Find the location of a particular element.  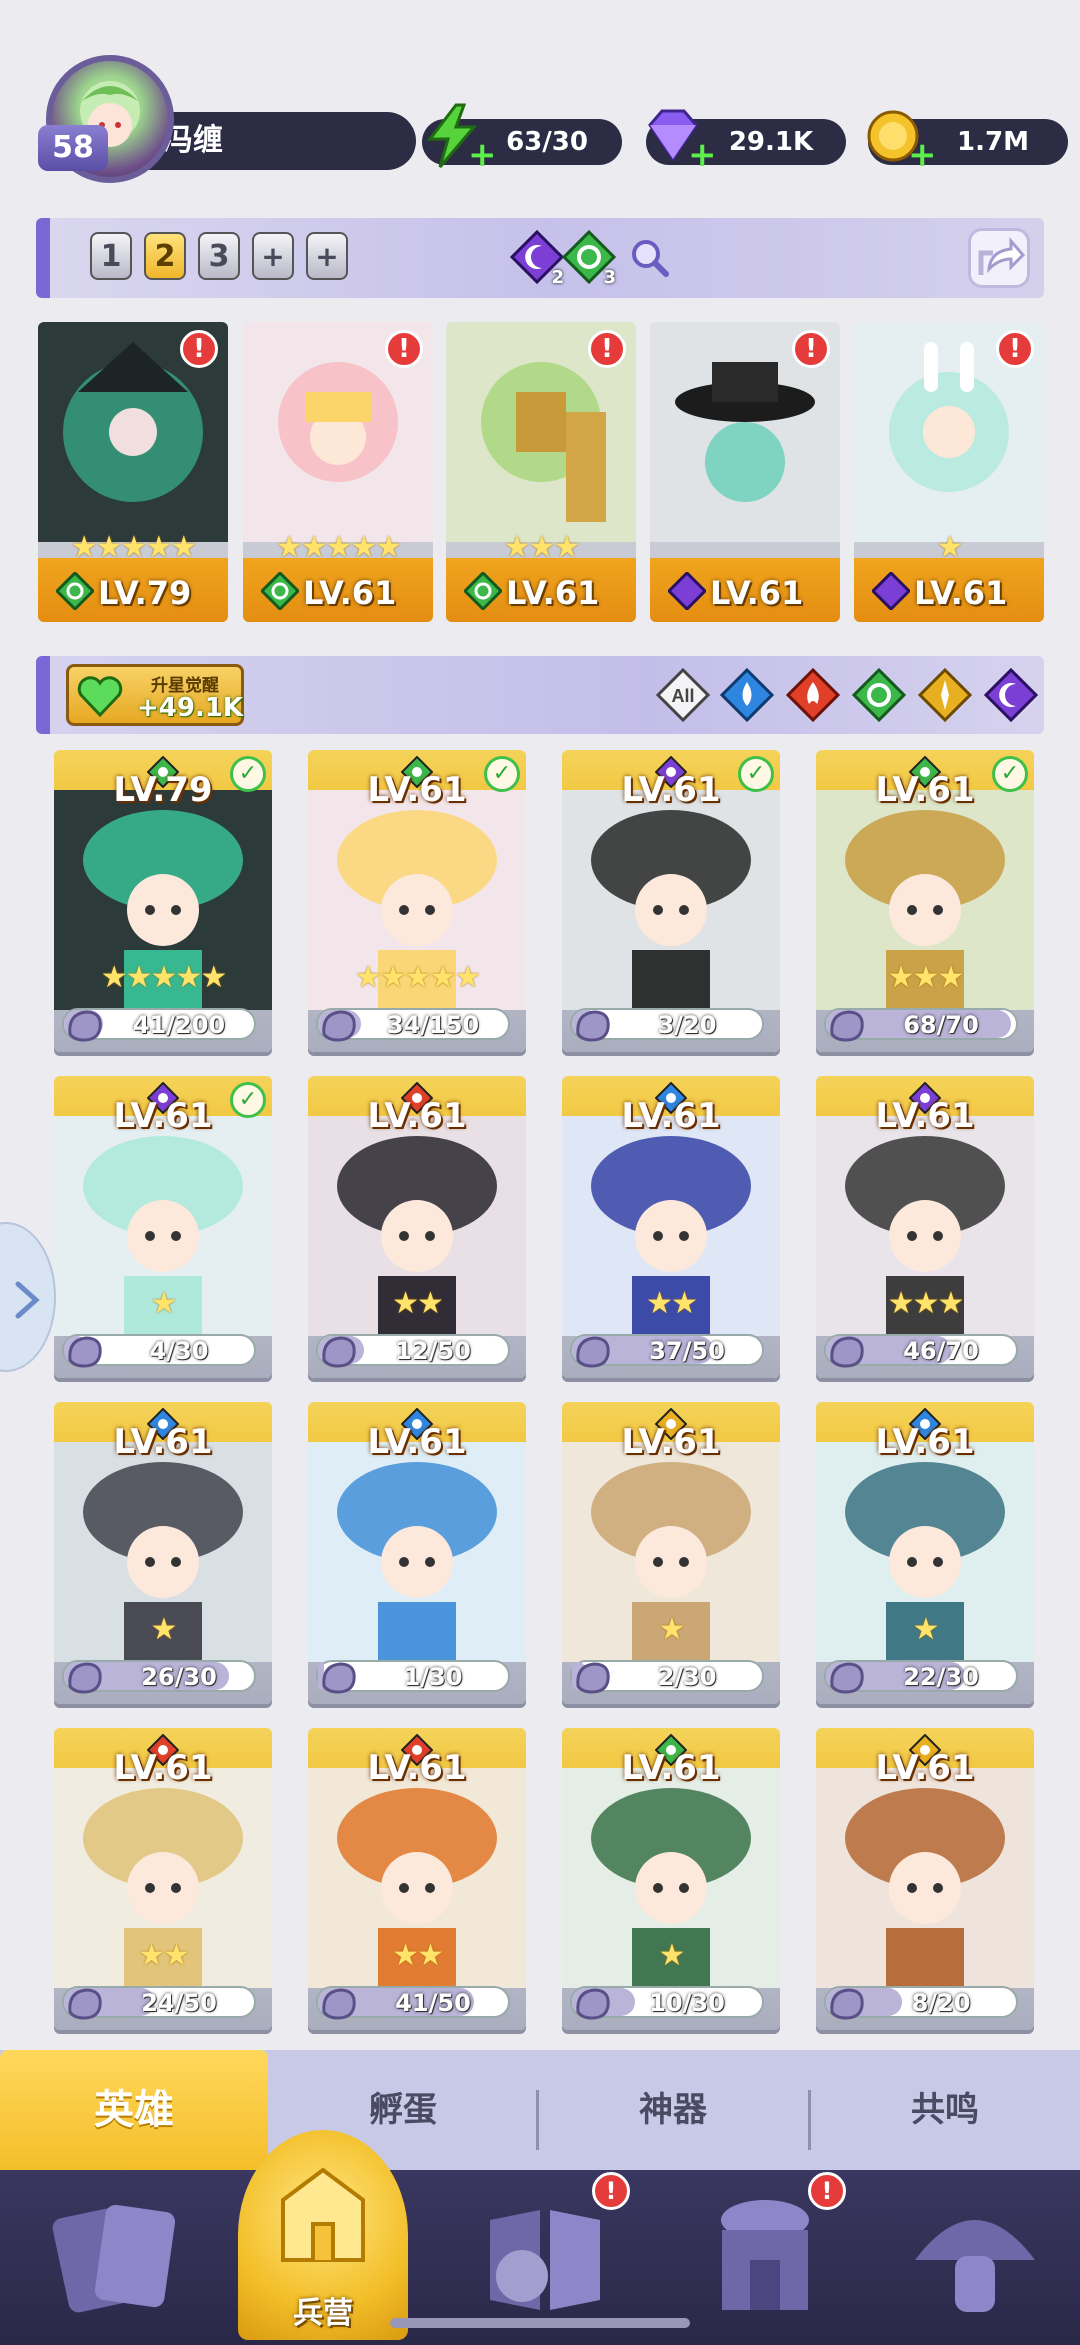

shard-progress: 10/30 is located at coordinates (667, 2003).